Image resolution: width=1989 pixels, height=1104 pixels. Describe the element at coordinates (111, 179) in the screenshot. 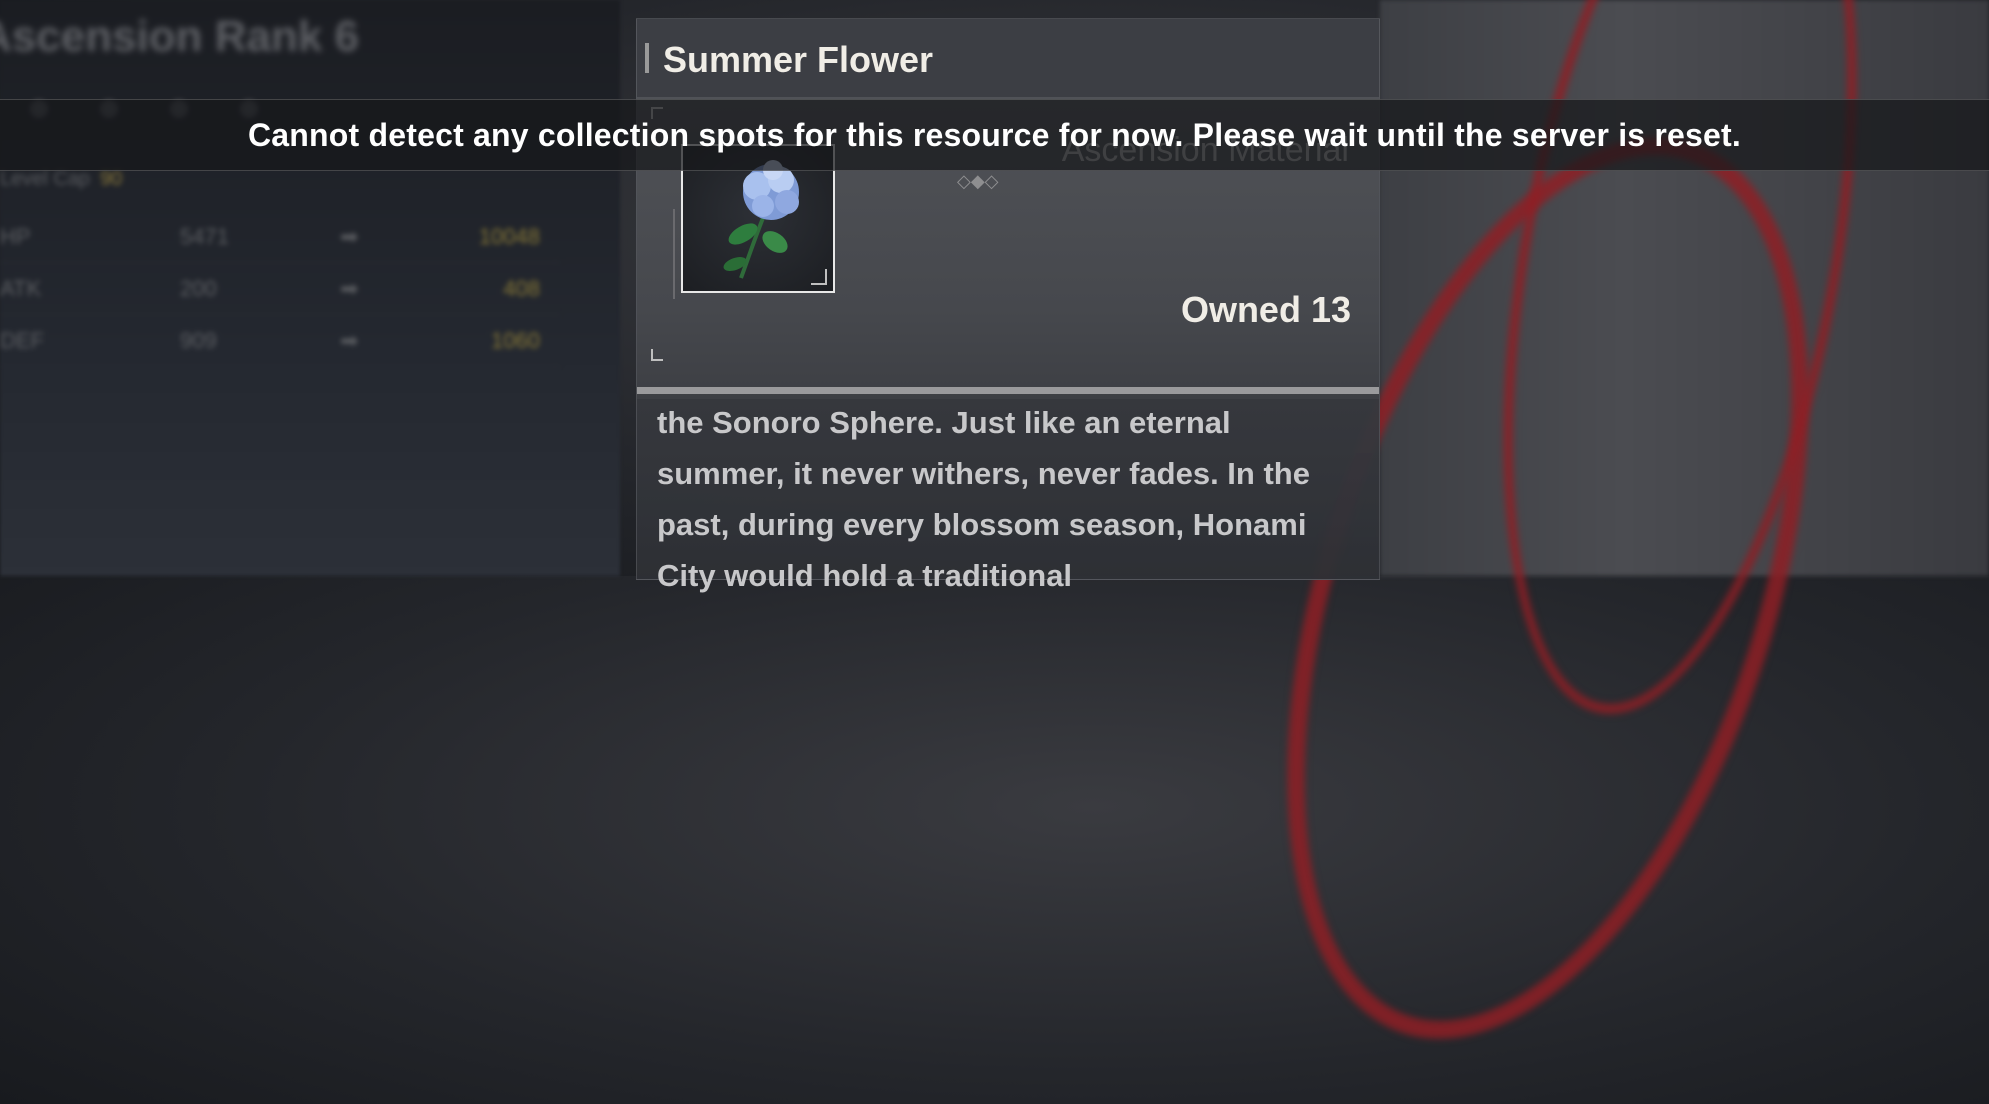

I see `bg-level-cap-value: 90` at that location.